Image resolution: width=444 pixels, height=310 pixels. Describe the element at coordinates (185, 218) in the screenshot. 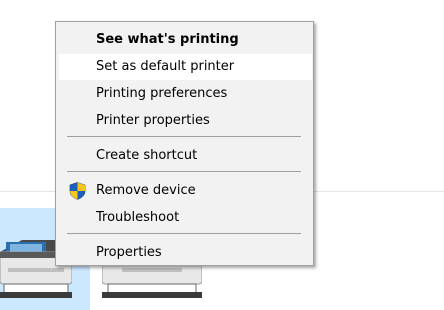

I see `menu-item-troubleshoot: Troubleshoot` at that location.